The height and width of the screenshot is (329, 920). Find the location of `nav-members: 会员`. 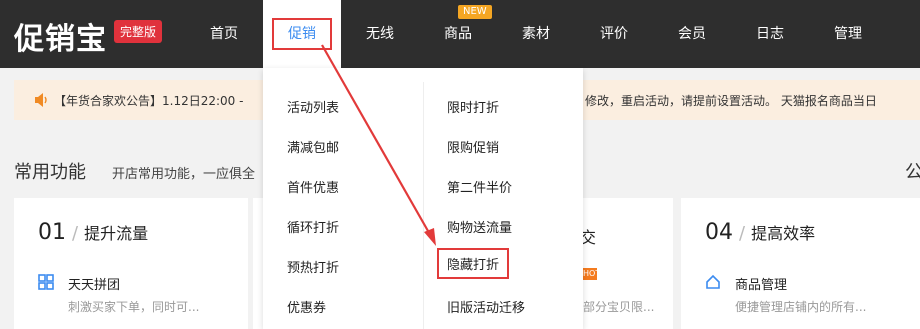

nav-members: 会员 is located at coordinates (692, 34).